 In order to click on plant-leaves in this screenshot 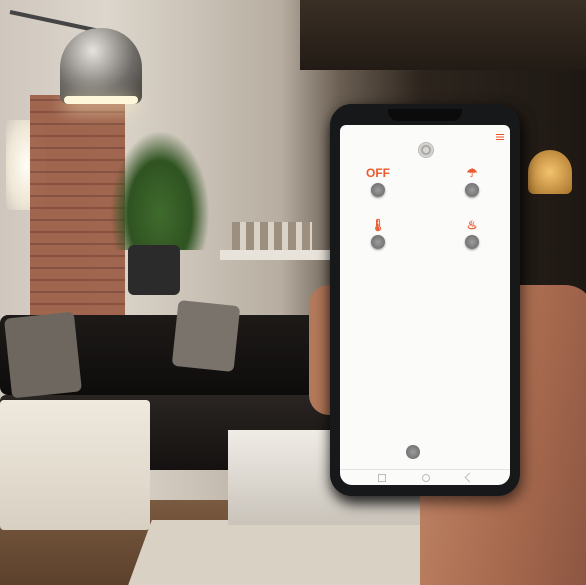, I will do `click(160, 190)`.